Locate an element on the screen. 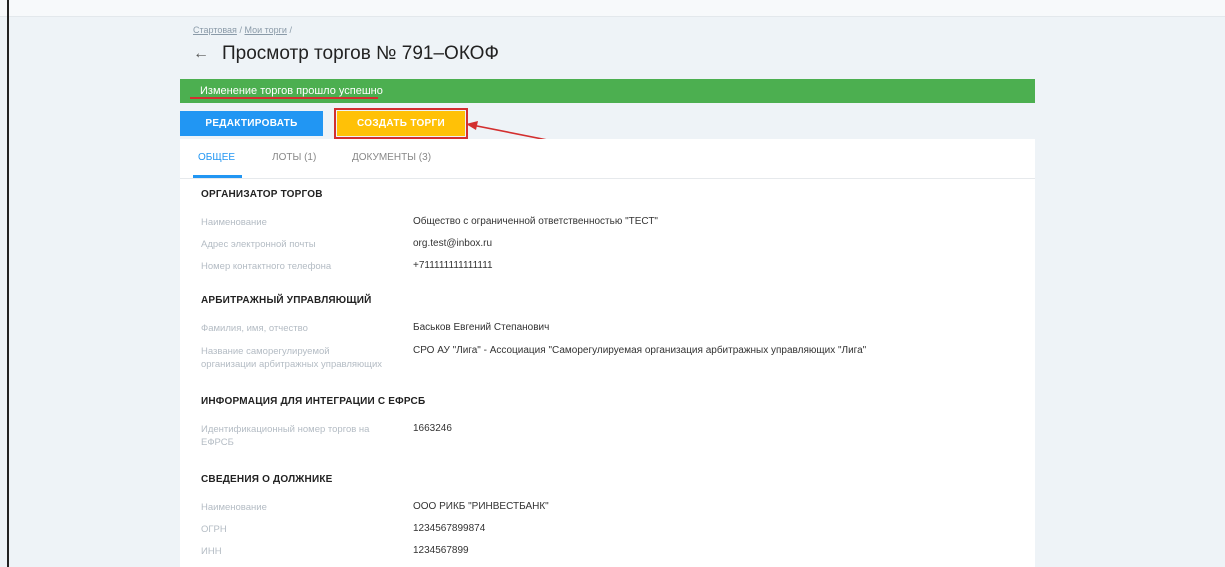  organizer-name-label: Наименование is located at coordinates (234, 222).